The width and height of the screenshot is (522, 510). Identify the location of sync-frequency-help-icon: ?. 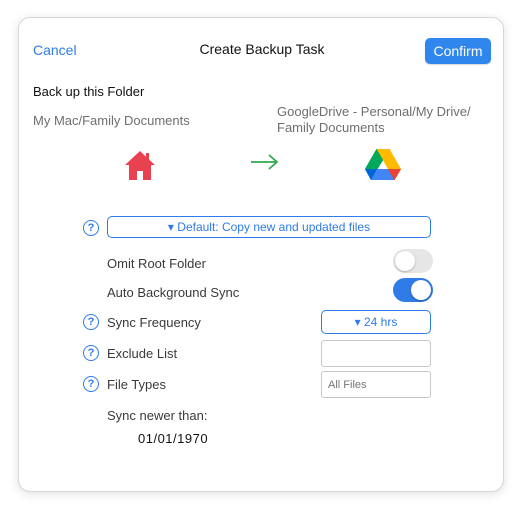
(91, 322).